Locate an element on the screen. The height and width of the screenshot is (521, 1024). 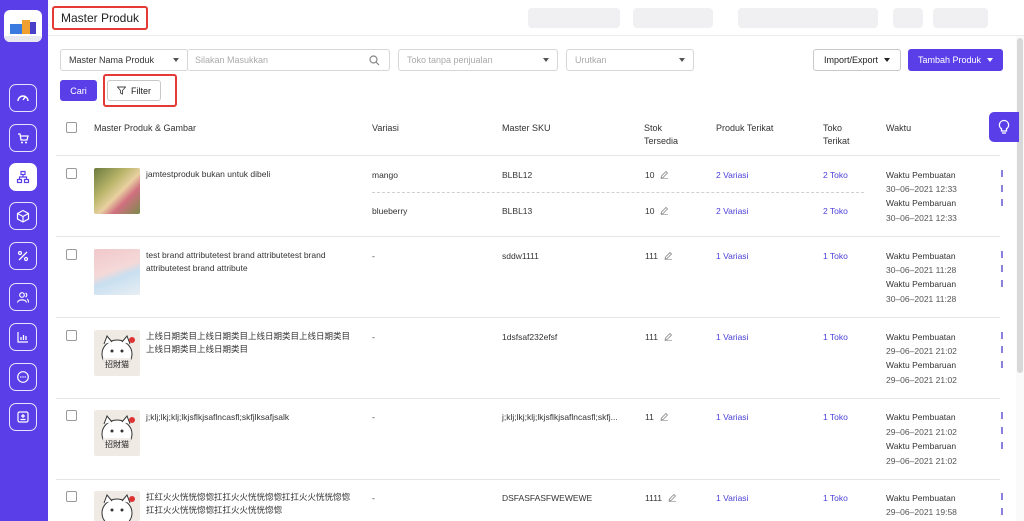
import-export-button: Import/Export is located at coordinates (857, 60).